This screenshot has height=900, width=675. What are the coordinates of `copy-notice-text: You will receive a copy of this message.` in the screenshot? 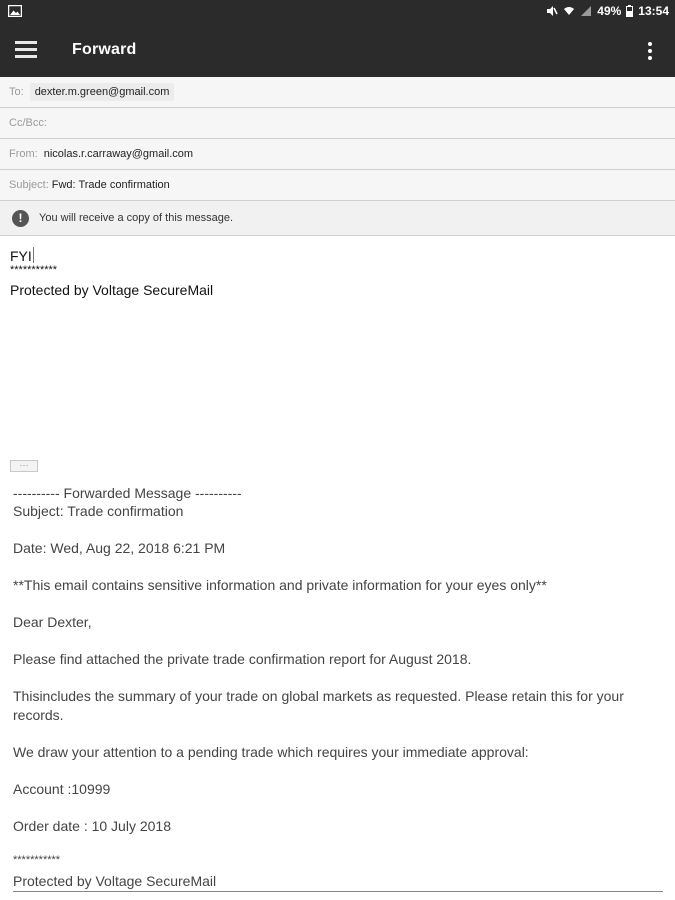 It's located at (136, 218).